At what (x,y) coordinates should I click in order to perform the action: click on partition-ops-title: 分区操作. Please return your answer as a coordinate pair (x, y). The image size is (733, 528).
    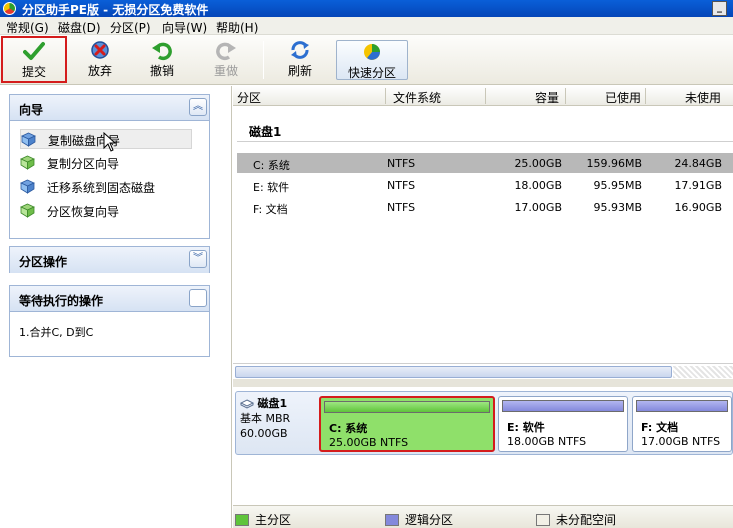
    Looking at the image, I should click on (43, 262).